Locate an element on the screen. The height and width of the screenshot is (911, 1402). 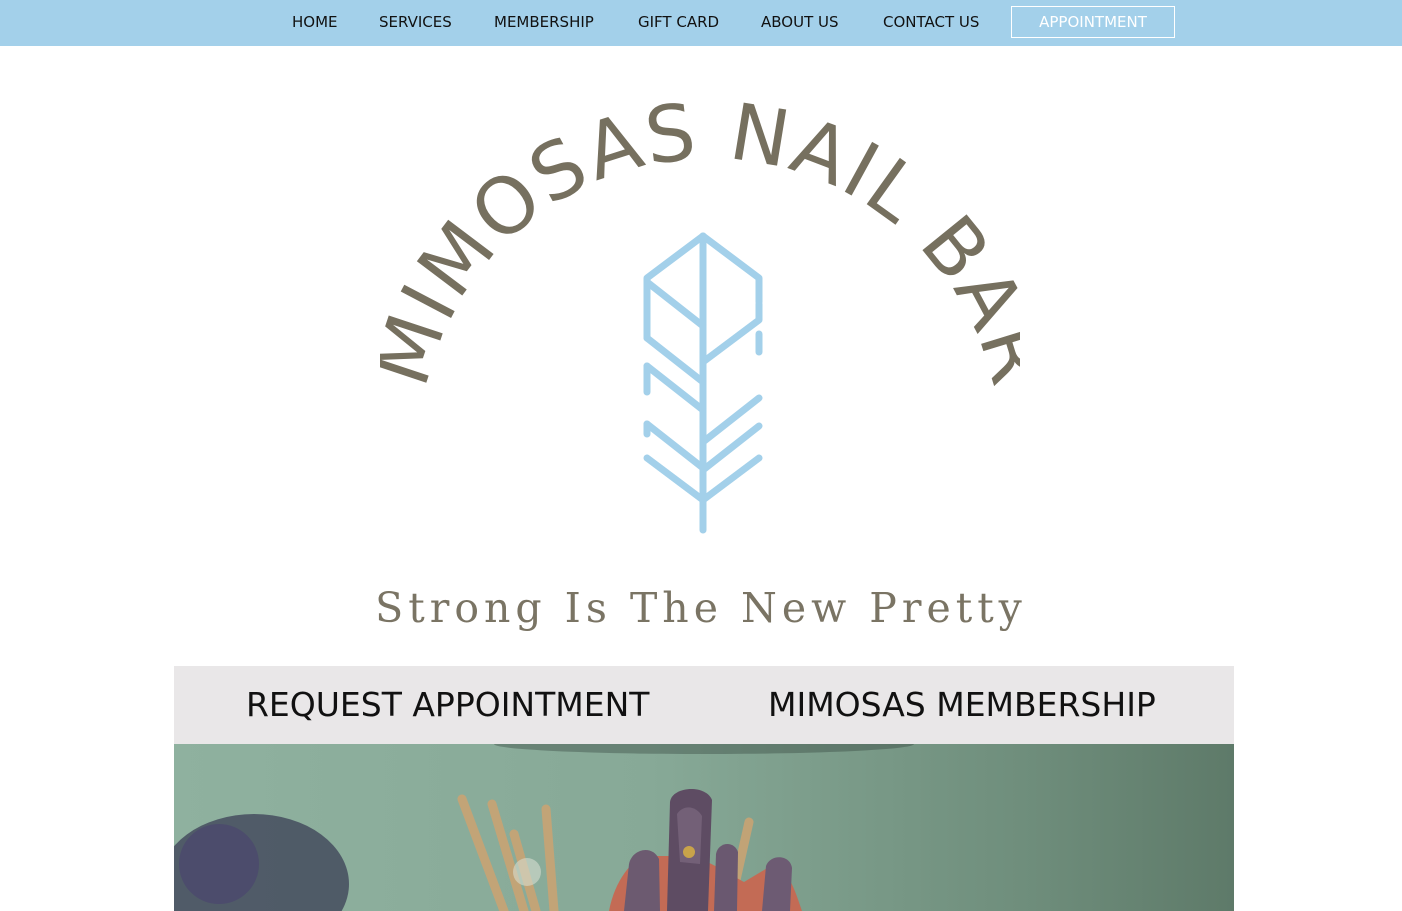
hero-image is located at coordinates (704, 827).